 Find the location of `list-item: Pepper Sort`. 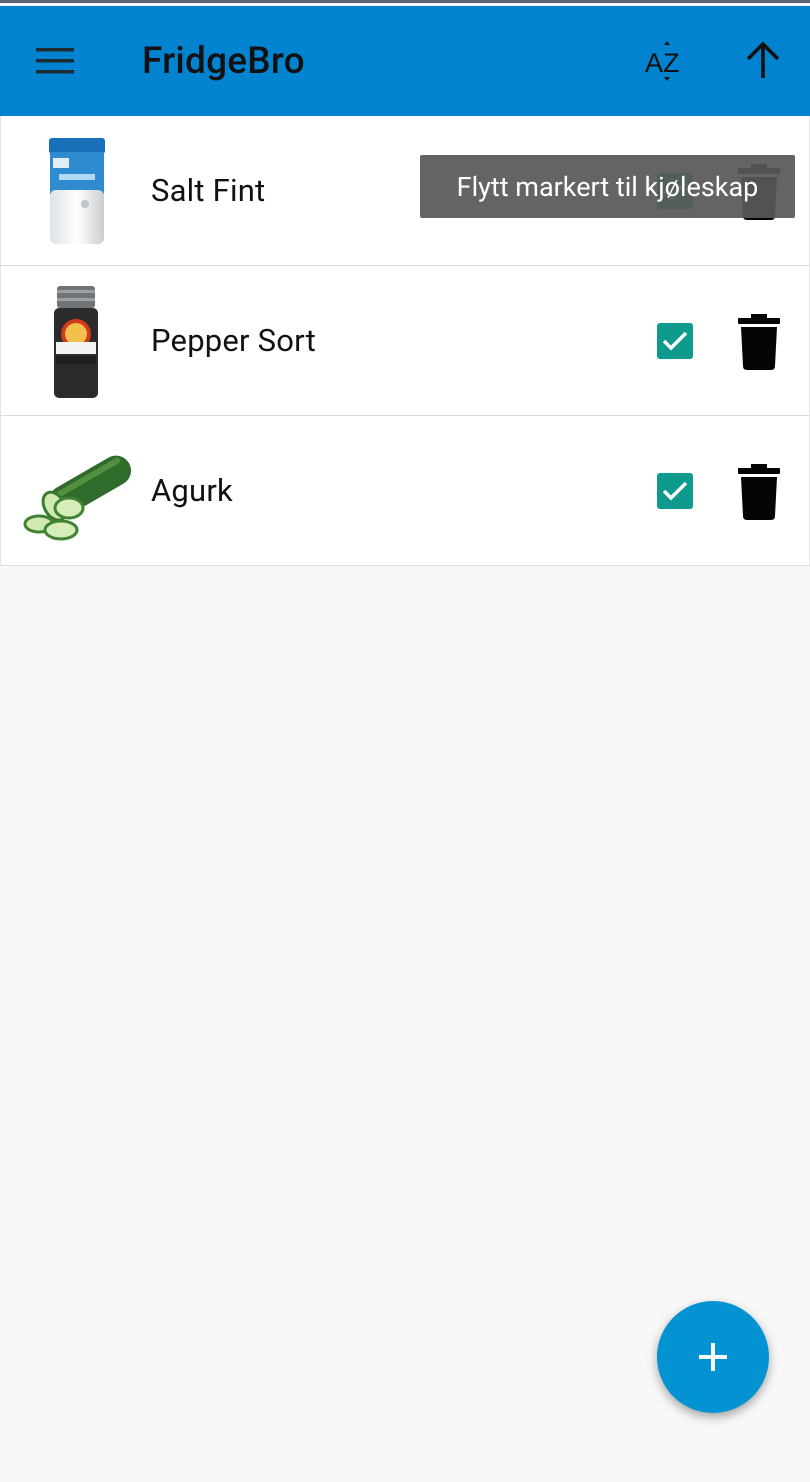

list-item: Pepper Sort is located at coordinates (405, 341).